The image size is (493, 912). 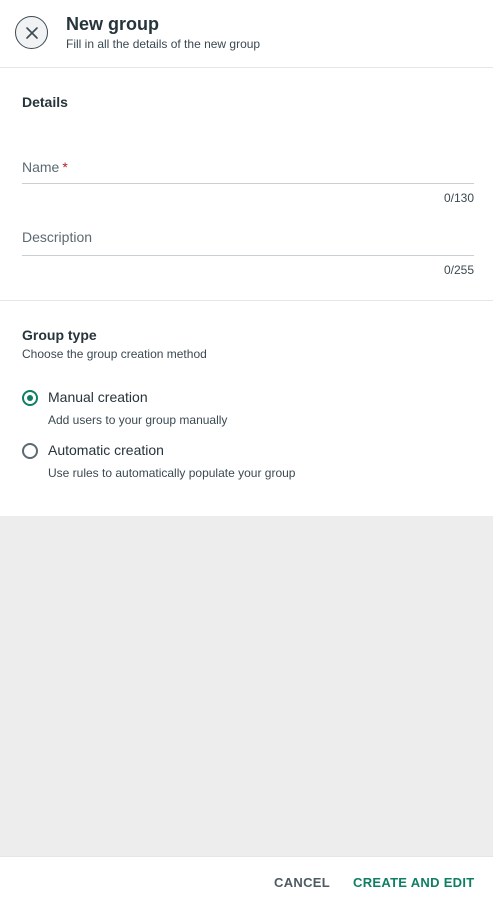 I want to click on manual-creation-label: Manual creation, so click(x=98, y=397).